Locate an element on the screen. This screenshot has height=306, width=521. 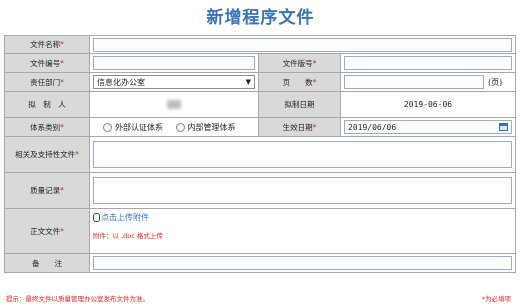
effective-date-value: 2019/06/06 is located at coordinates (372, 127).